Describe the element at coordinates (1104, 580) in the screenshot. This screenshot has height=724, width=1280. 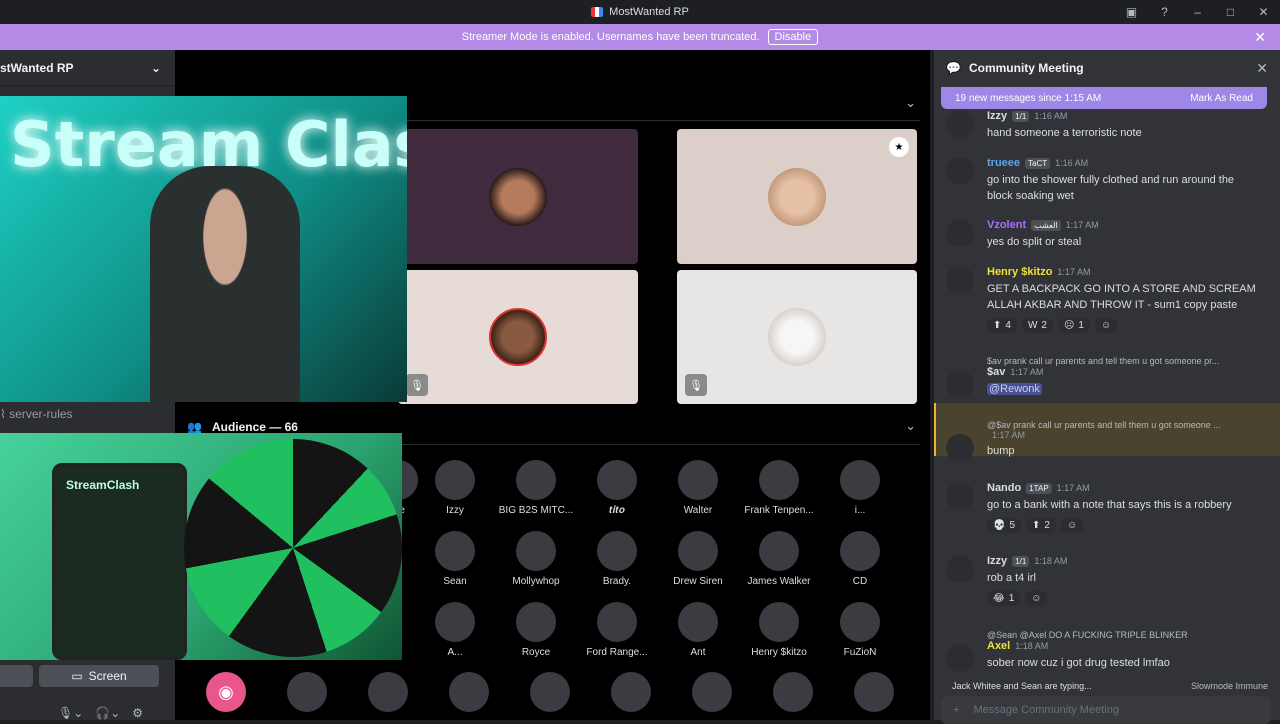
I see `chat-message: Izzy 1/1 1:18 AM rob a t4 irl 😂 1 ☺` at that location.